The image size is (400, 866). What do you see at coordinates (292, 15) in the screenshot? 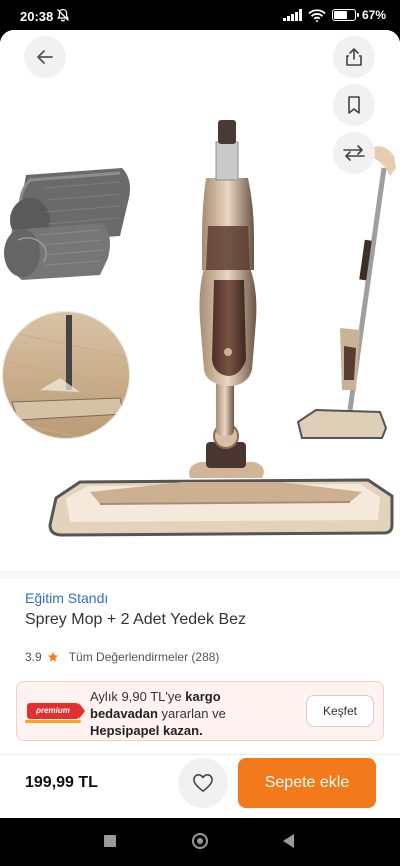
I see `signal-icon` at bounding box center [292, 15].